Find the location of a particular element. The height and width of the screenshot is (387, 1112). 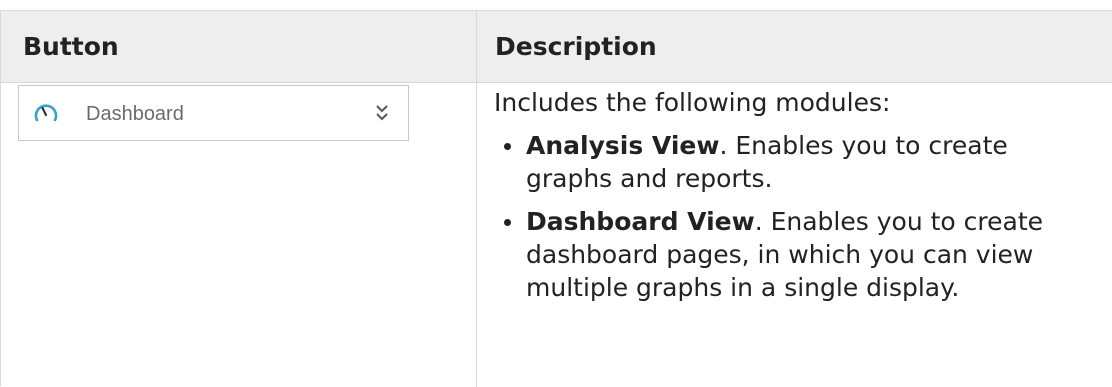

header-description-column: Description is located at coordinates (576, 46).